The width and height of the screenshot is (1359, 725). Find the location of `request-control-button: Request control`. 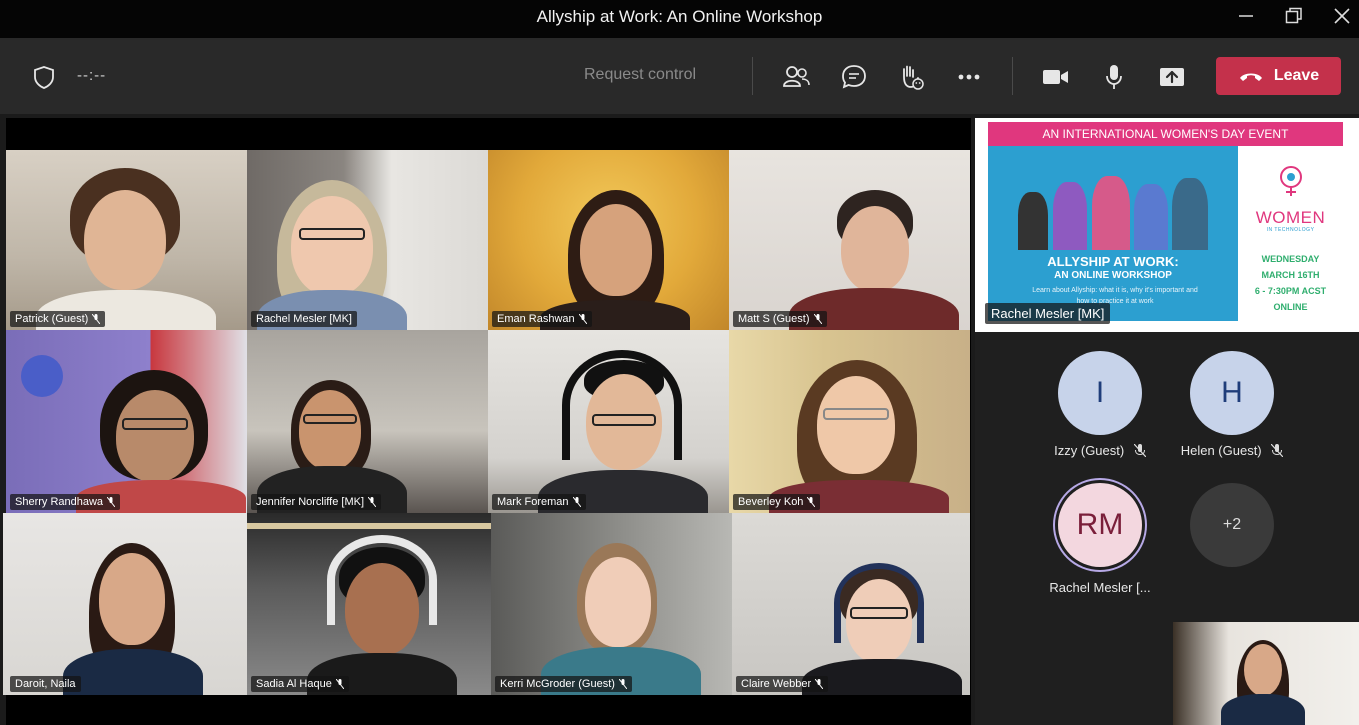

request-control-button: Request control is located at coordinates (640, 75).